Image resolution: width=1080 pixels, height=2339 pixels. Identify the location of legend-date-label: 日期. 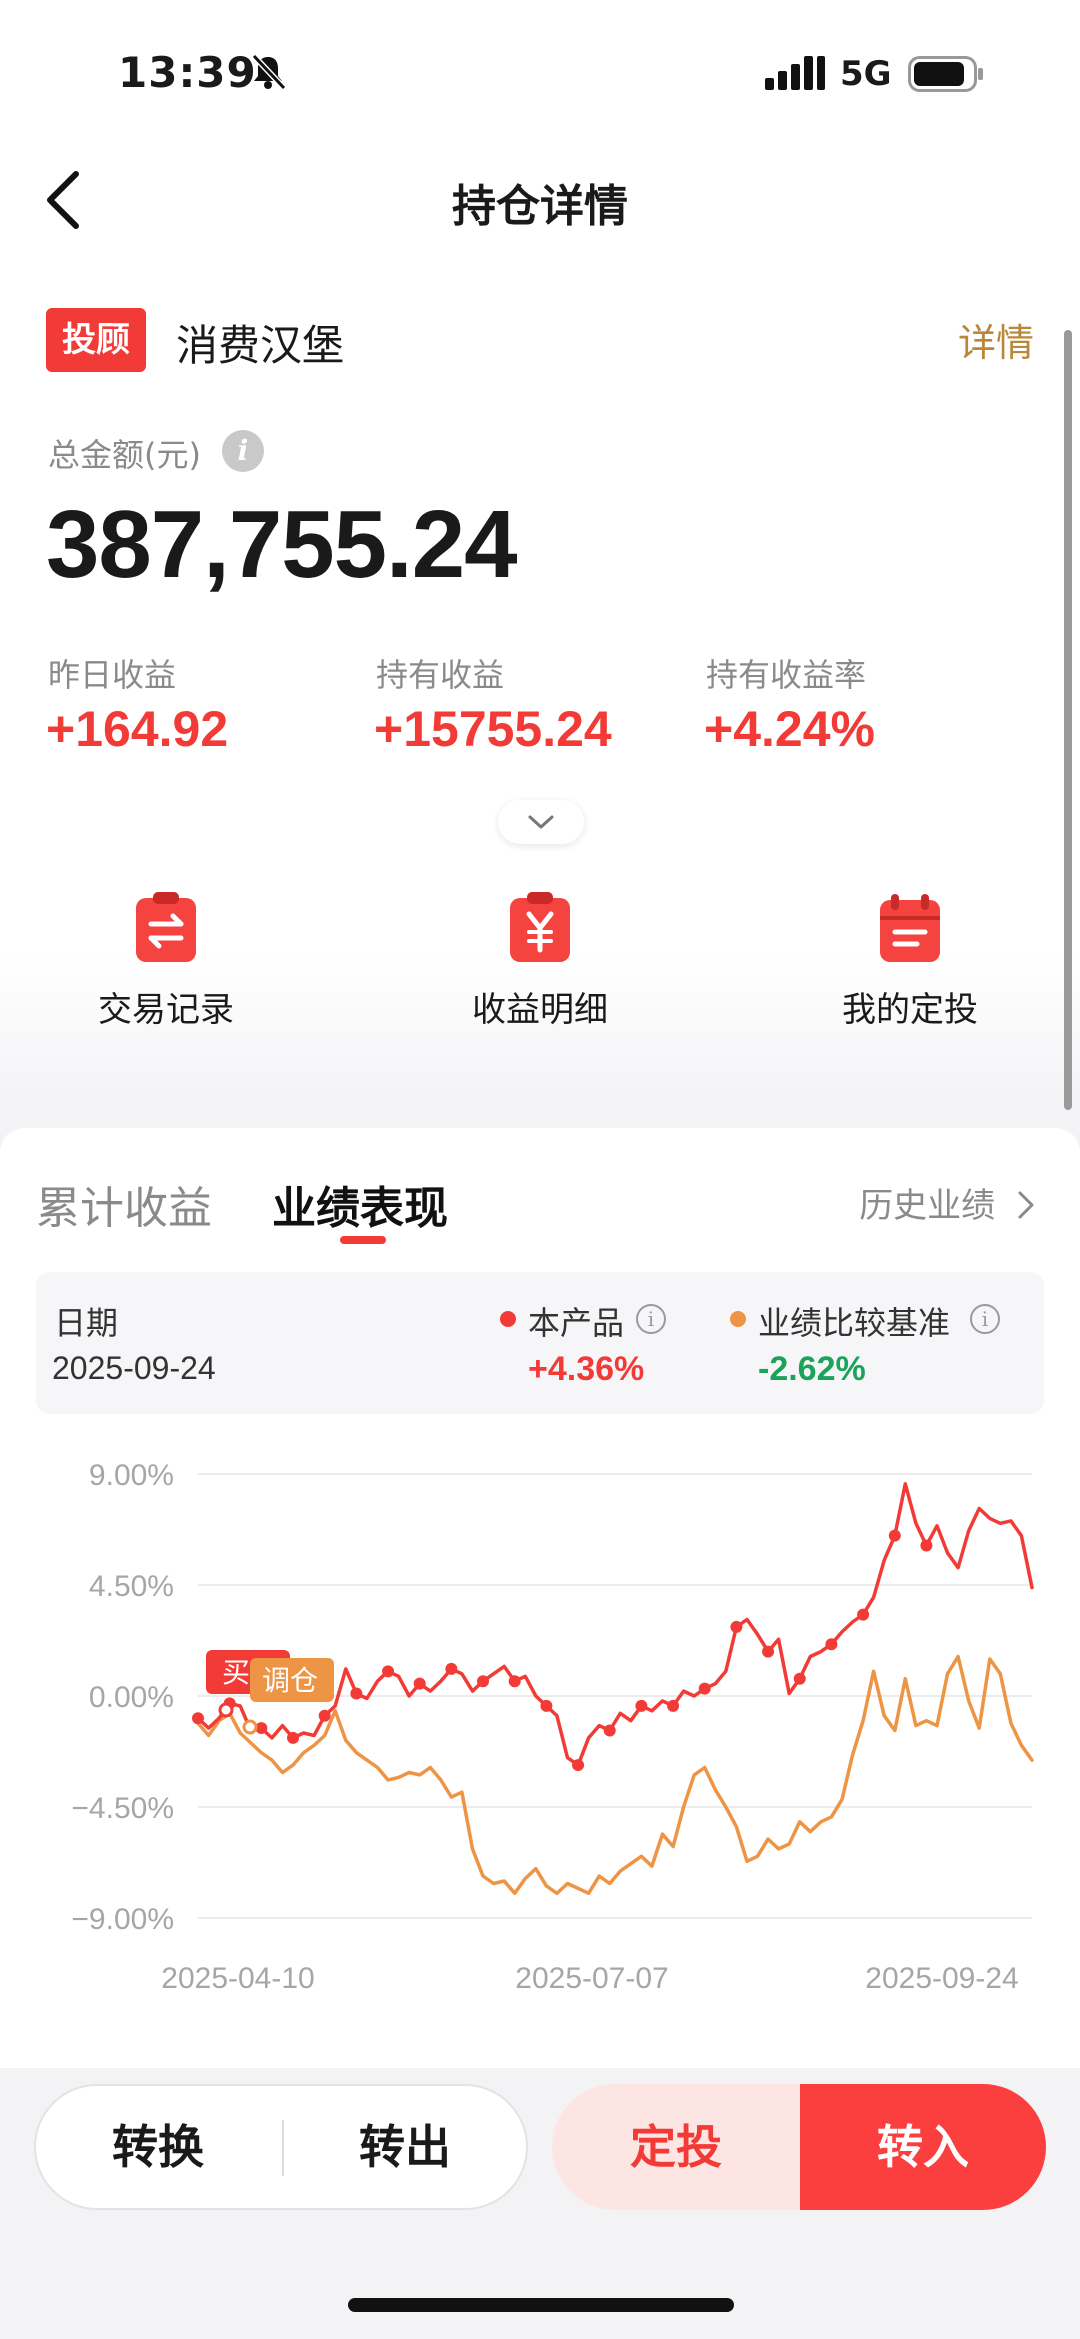
(86, 1323).